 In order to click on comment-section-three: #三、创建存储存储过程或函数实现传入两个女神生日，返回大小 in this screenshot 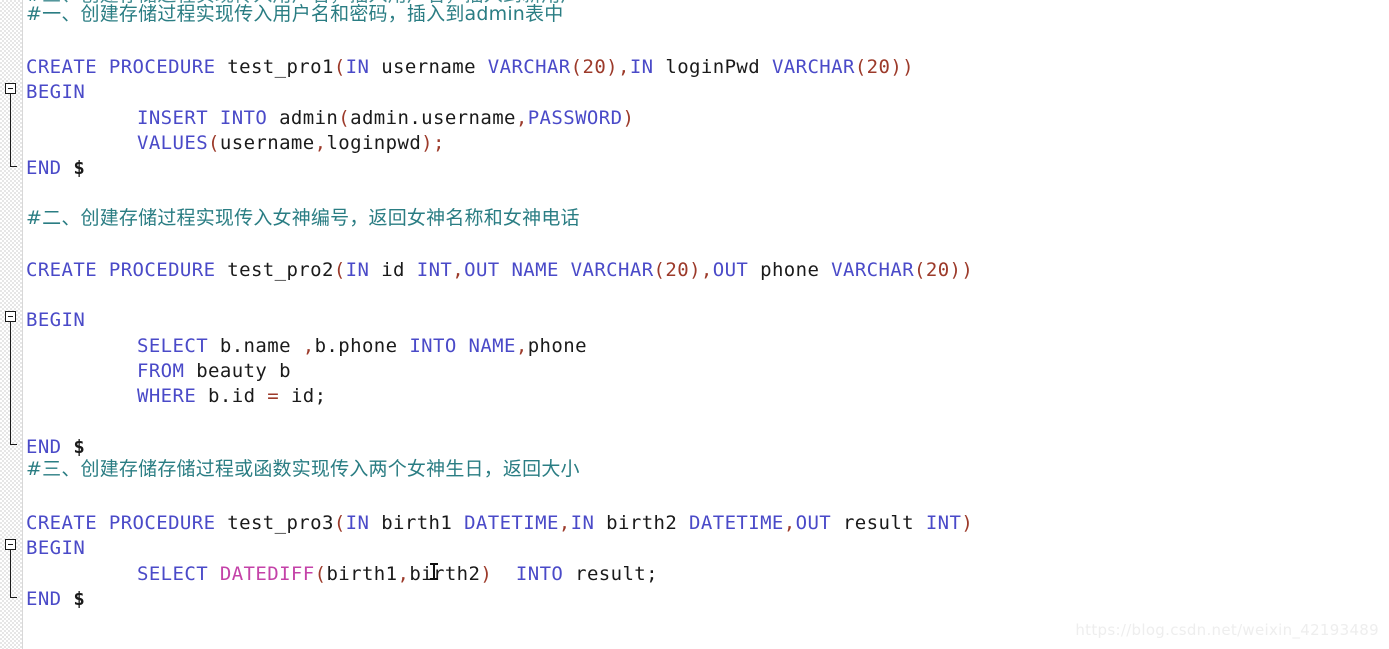, I will do `click(290, 469)`.